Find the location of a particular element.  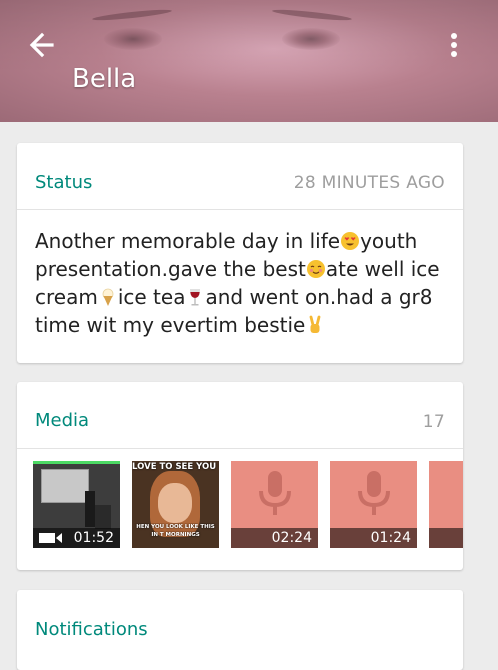

meme-caption-top: LOVE TO SEE YOU GIR is located at coordinates (175, 467).